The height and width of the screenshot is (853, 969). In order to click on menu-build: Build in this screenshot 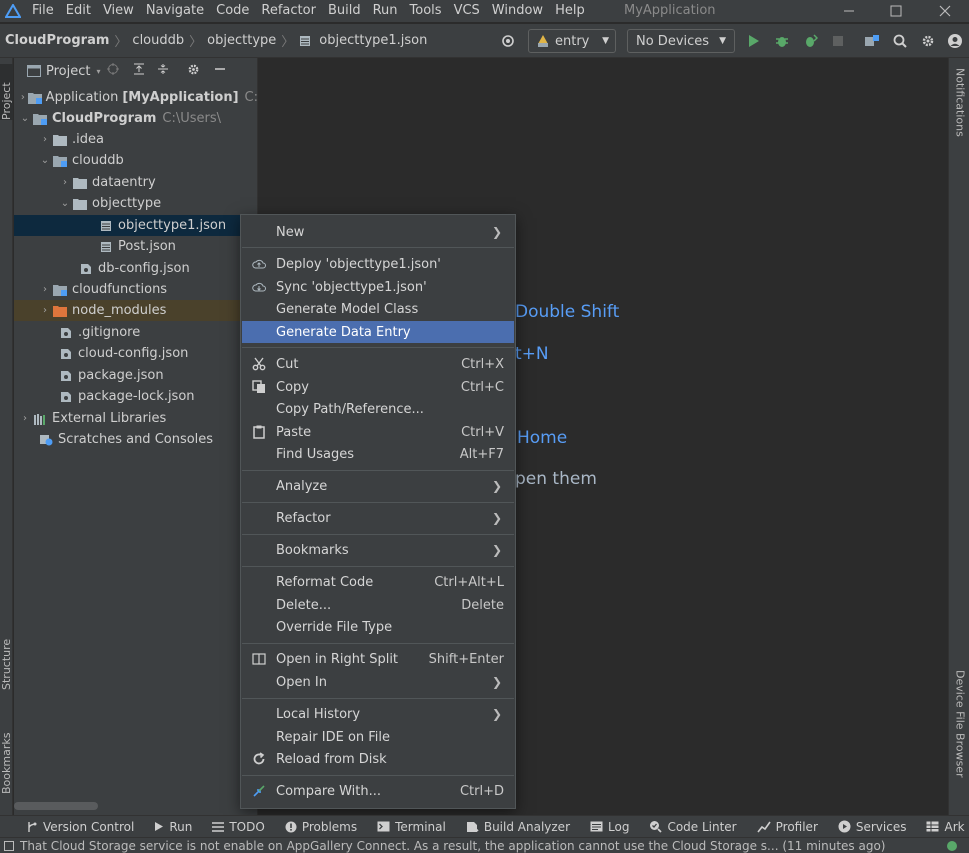, I will do `click(344, 11)`.